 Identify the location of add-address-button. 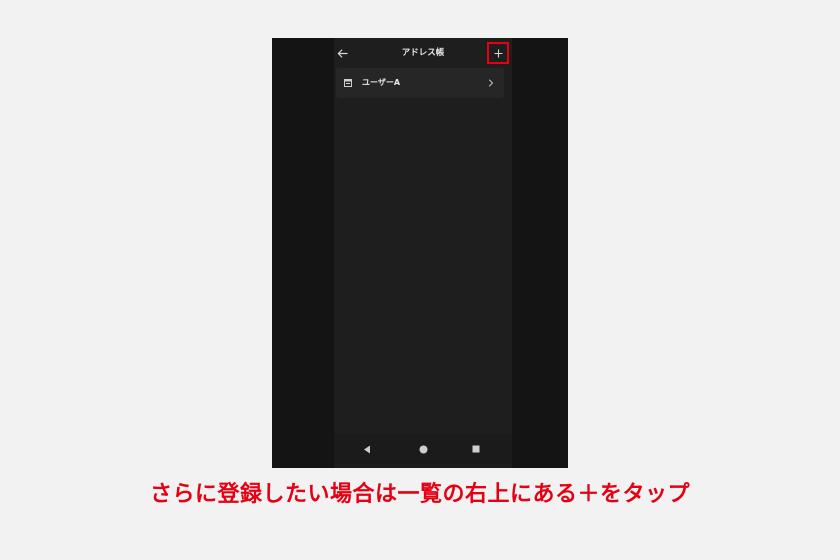
(498, 53).